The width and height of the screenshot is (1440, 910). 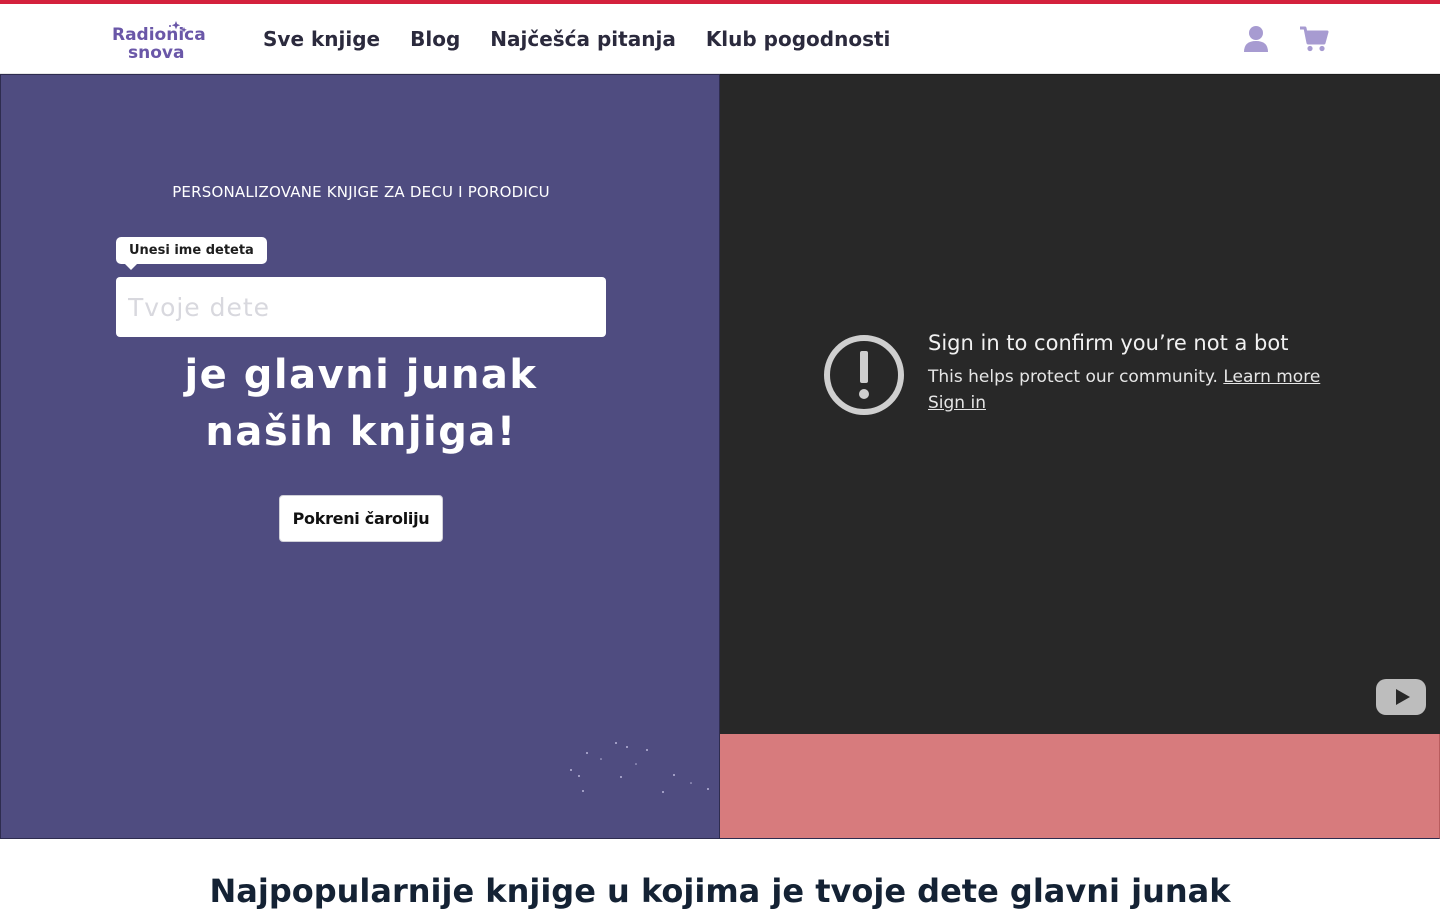 I want to click on hero-headline-line2: naših knjiga!, so click(x=361, y=432).